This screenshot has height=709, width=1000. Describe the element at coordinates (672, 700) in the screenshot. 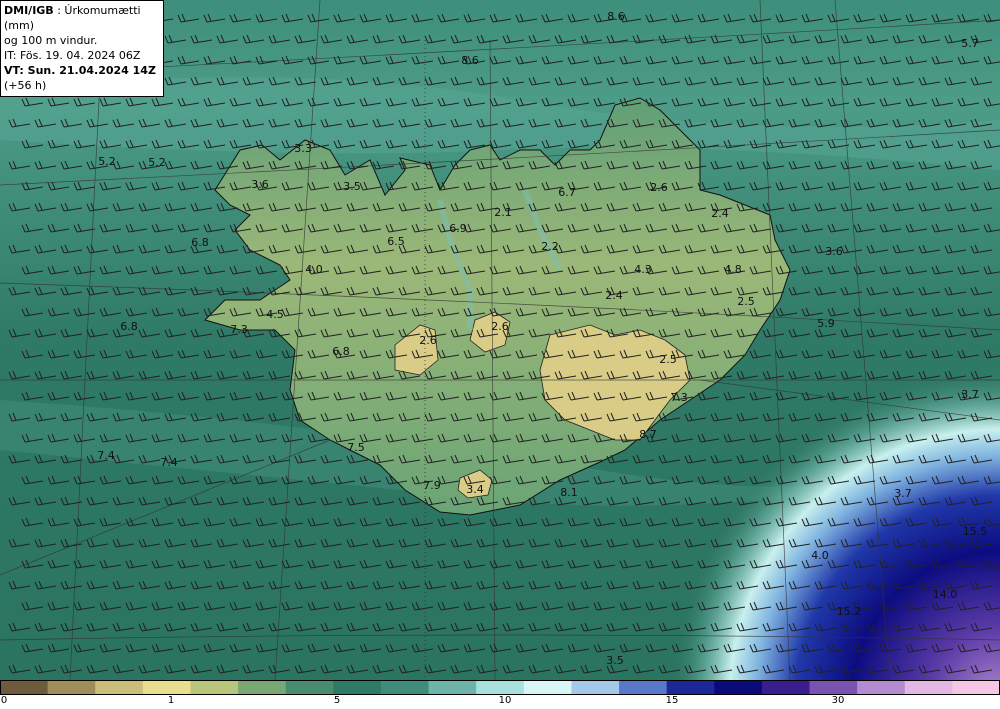

I see `colorbar-tick: 15` at that location.